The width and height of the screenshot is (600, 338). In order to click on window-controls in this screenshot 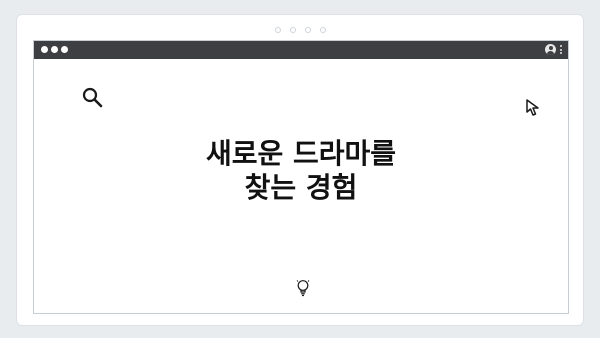, I will do `click(54, 49)`.